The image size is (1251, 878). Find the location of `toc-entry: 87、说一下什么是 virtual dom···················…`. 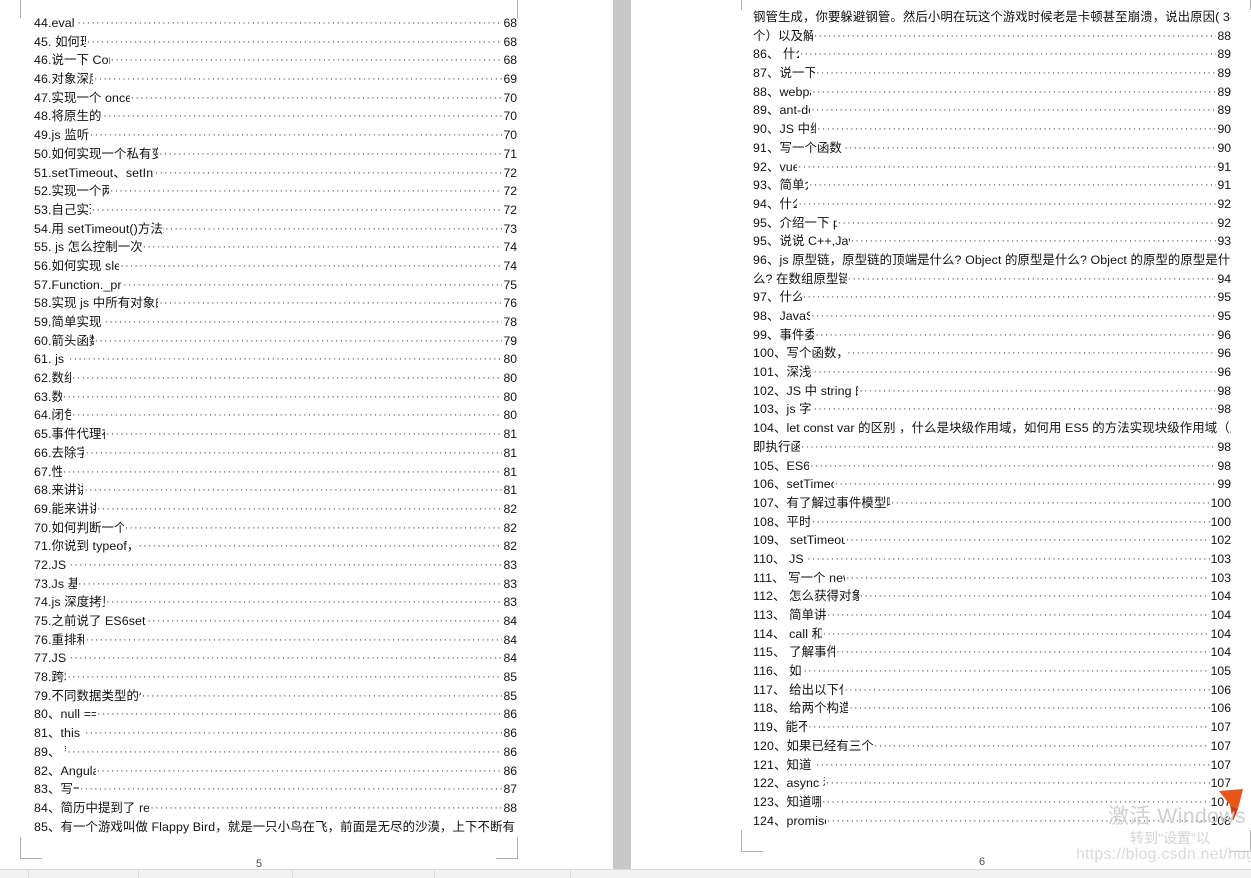

toc-entry: 87、说一下什么是 virtual dom···················… is located at coordinates (992, 73).